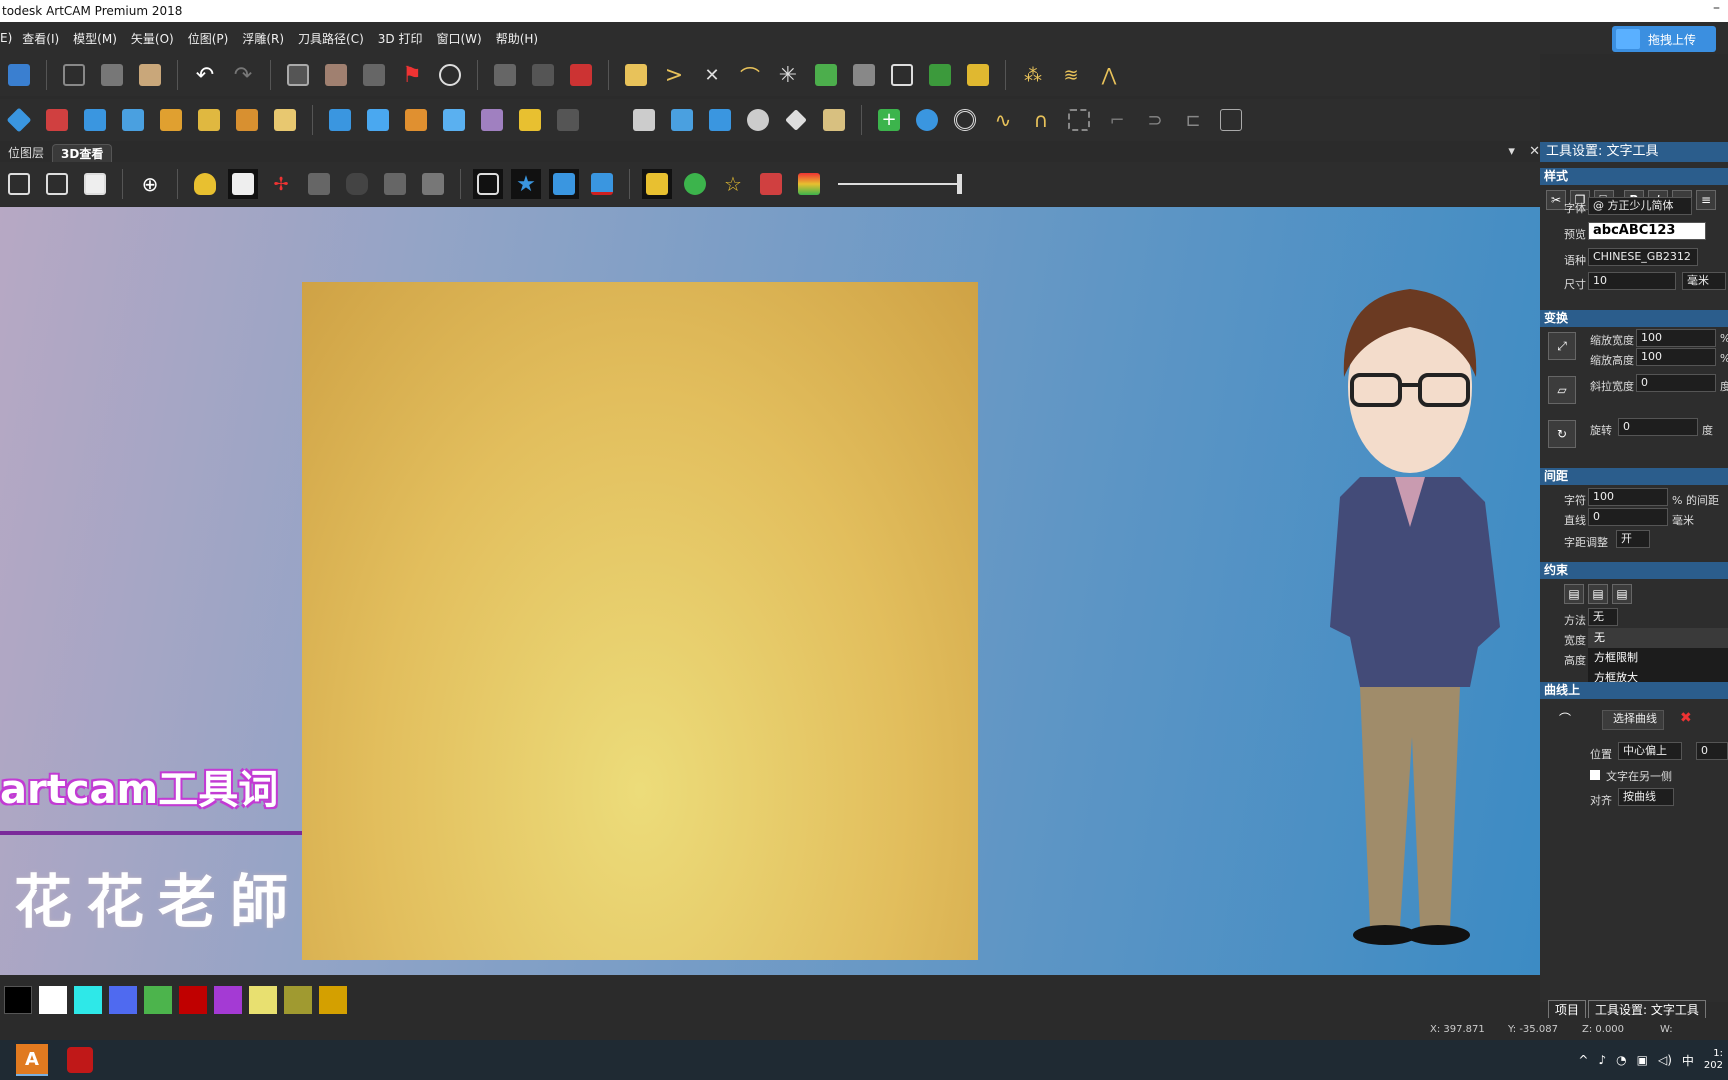  What do you see at coordinates (1003, 120) in the screenshot?
I see `wave-arrow-icon: ∿` at bounding box center [1003, 120].